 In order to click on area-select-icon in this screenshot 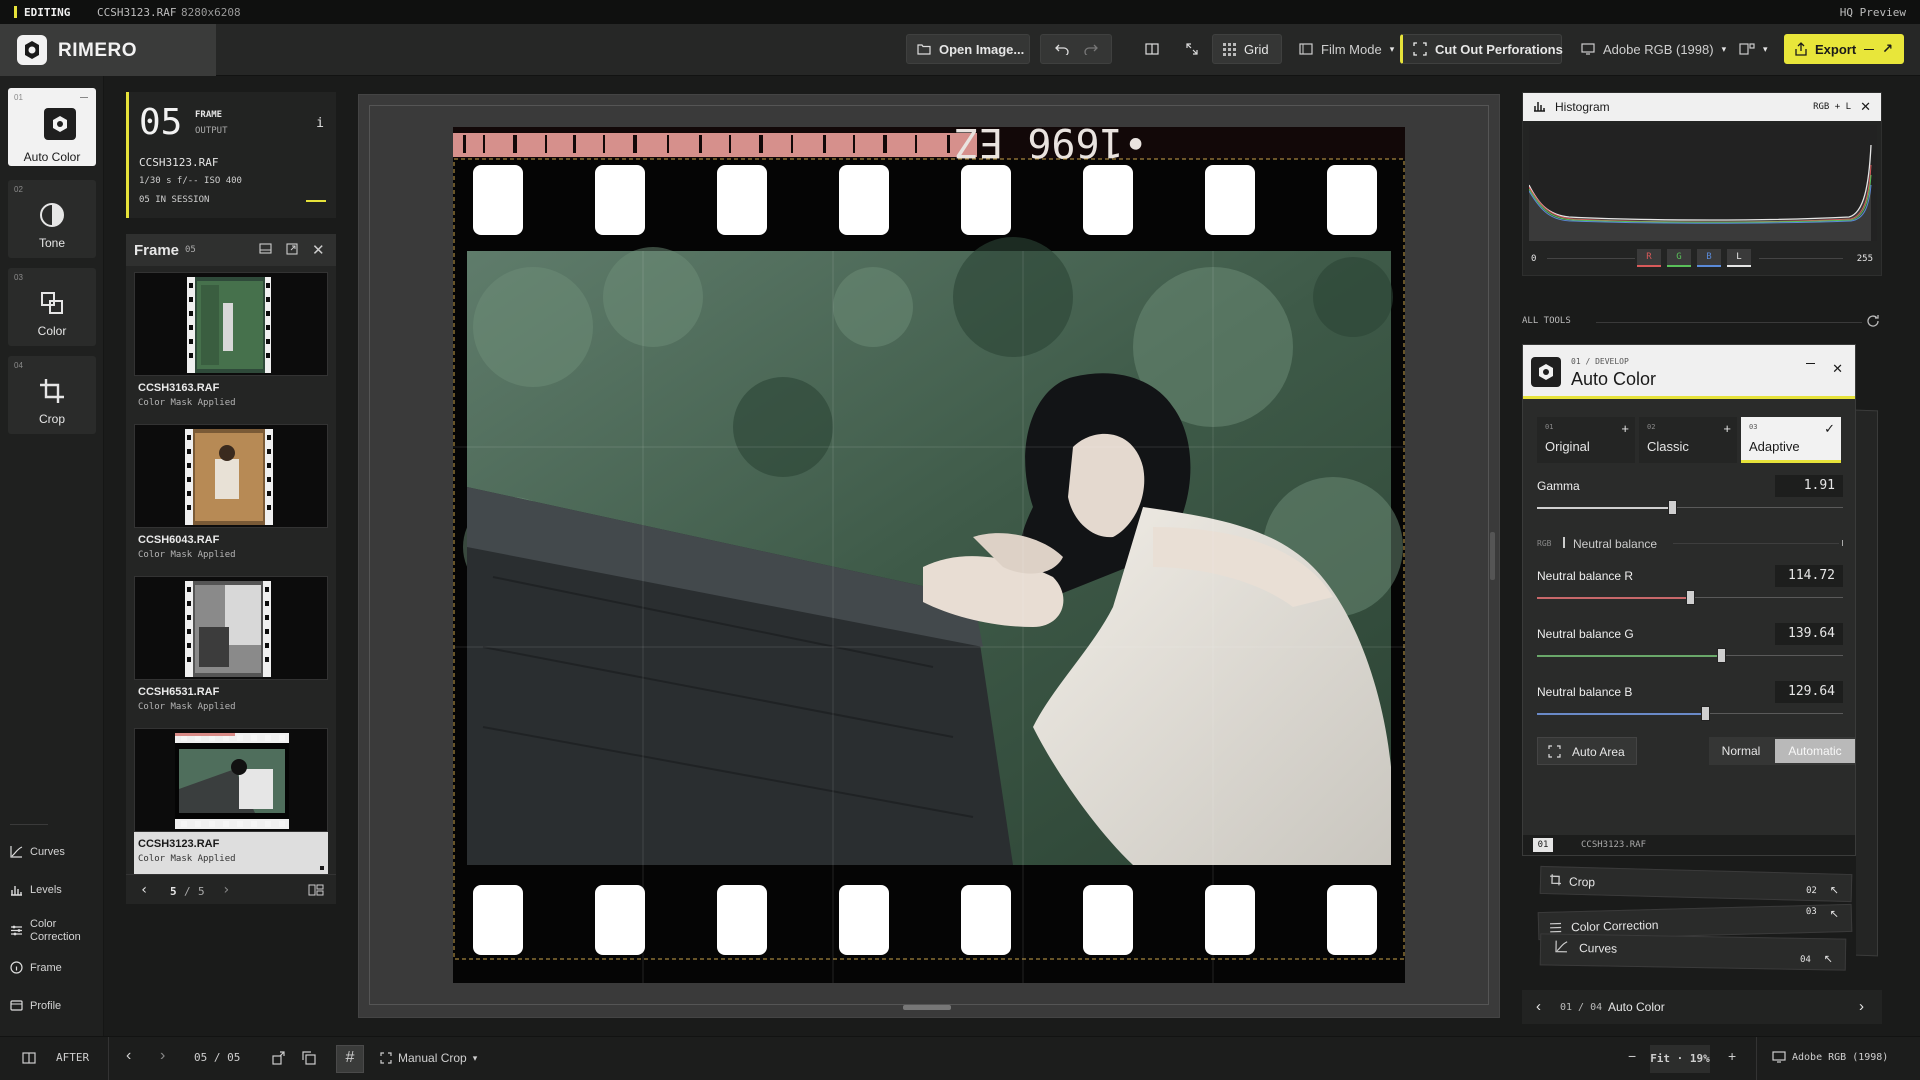, I will do `click(1554, 751)`.